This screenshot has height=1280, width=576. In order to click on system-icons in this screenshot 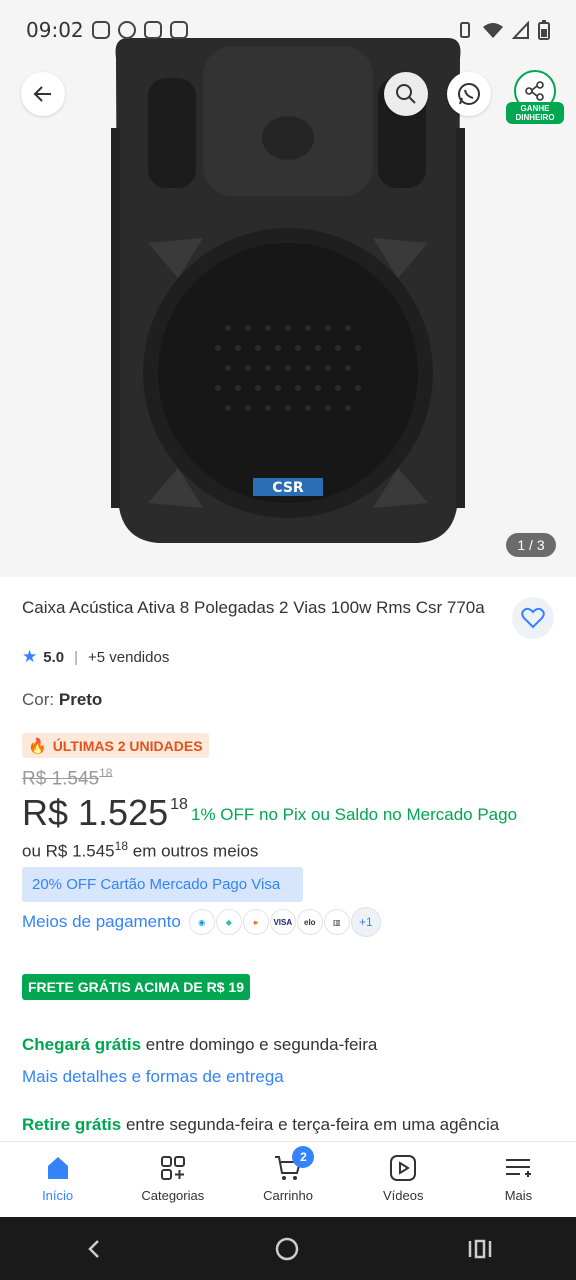, I will do `click(503, 30)`.